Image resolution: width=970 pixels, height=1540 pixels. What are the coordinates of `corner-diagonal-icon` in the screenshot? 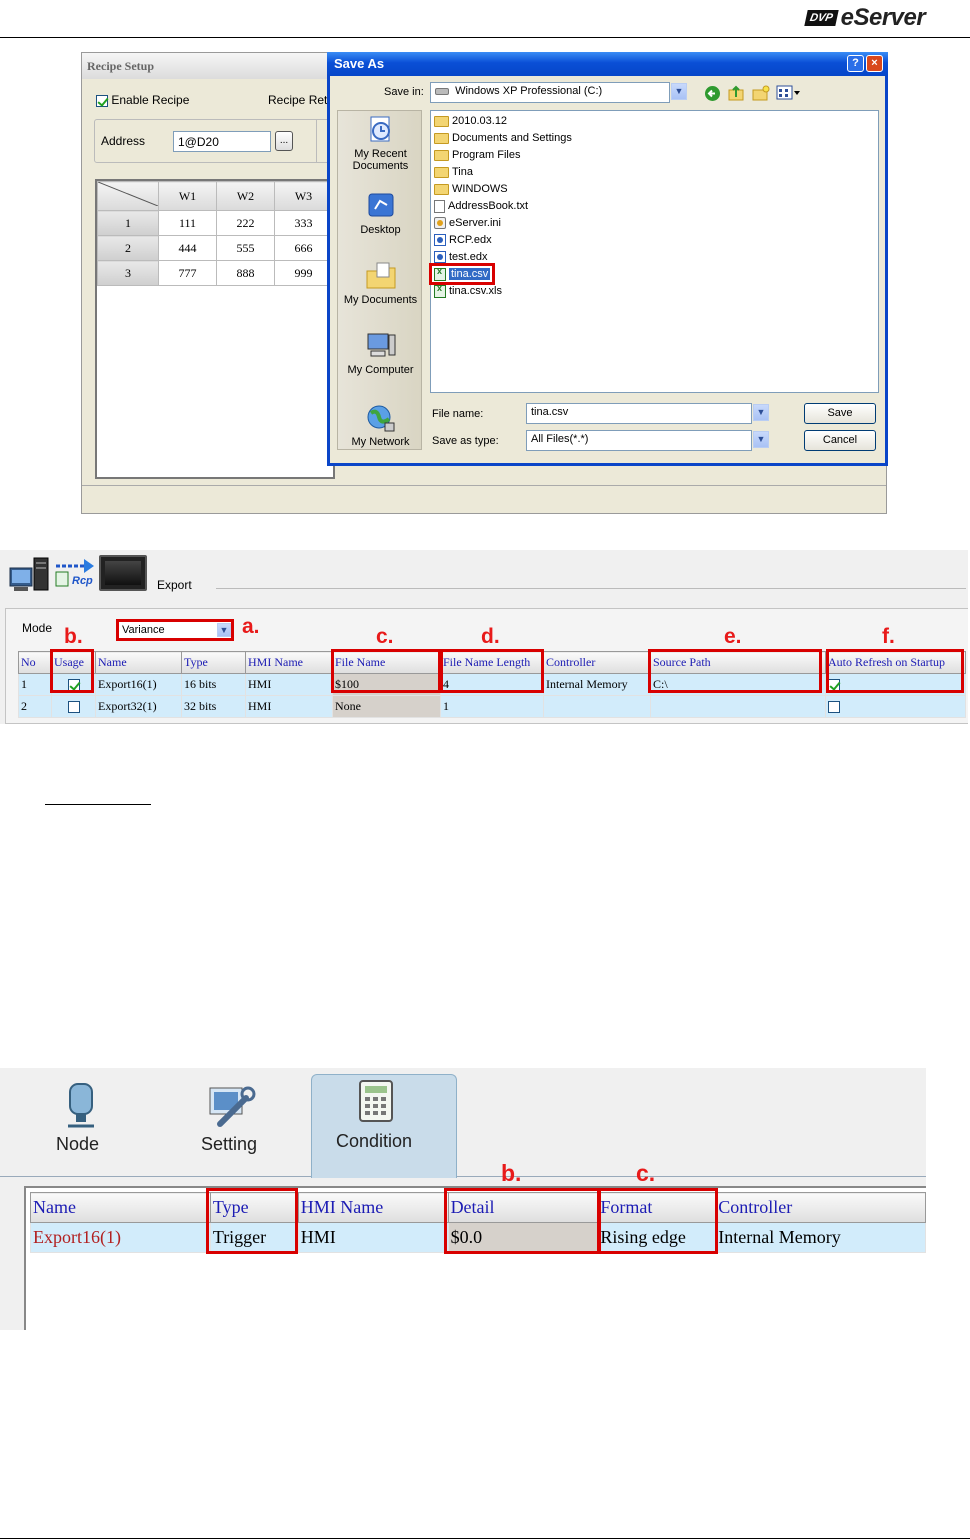 It's located at (128, 194).